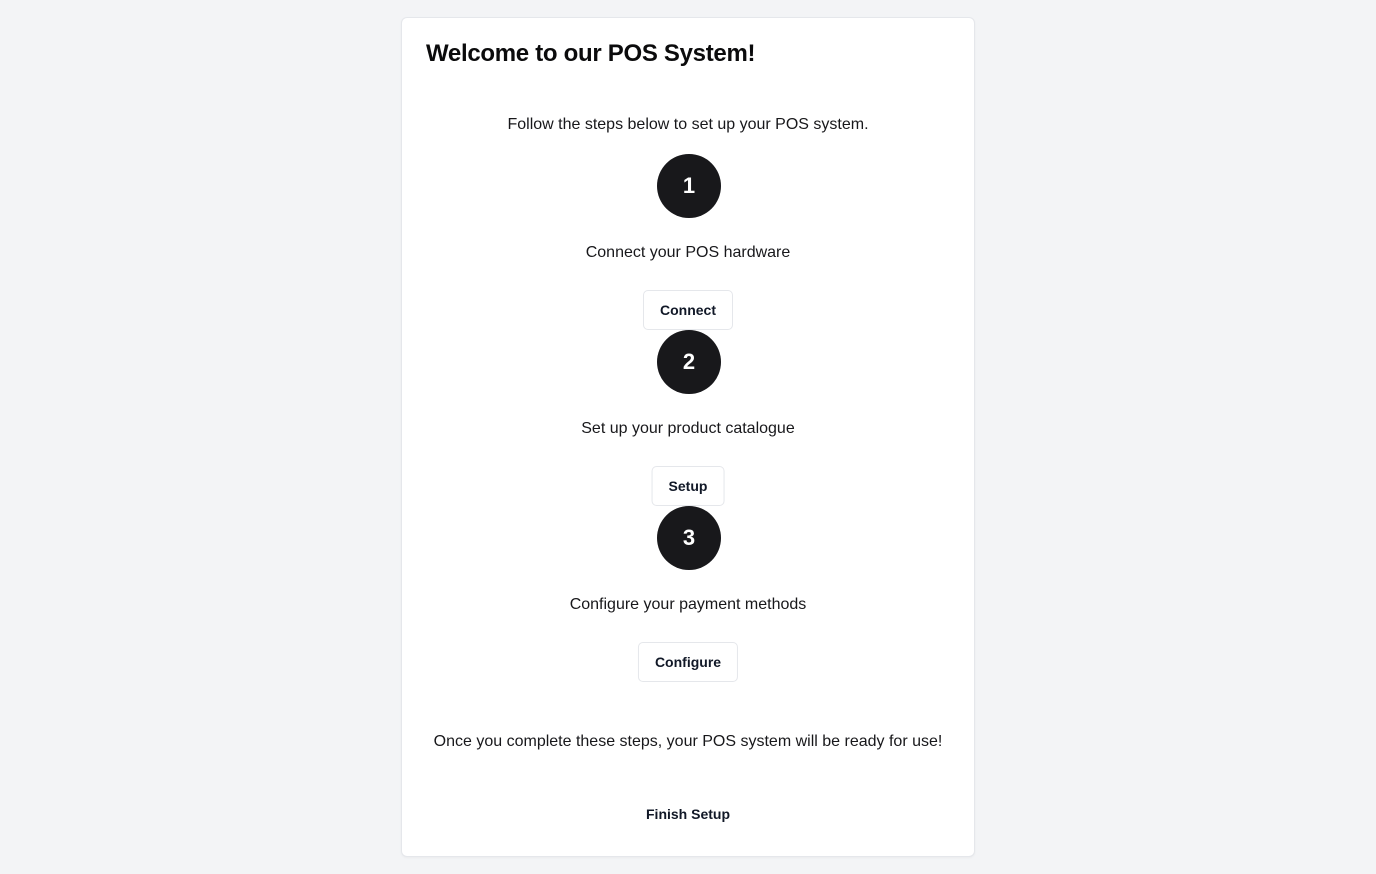 The height and width of the screenshot is (874, 1376). I want to click on connect-button: Connect, so click(688, 310).